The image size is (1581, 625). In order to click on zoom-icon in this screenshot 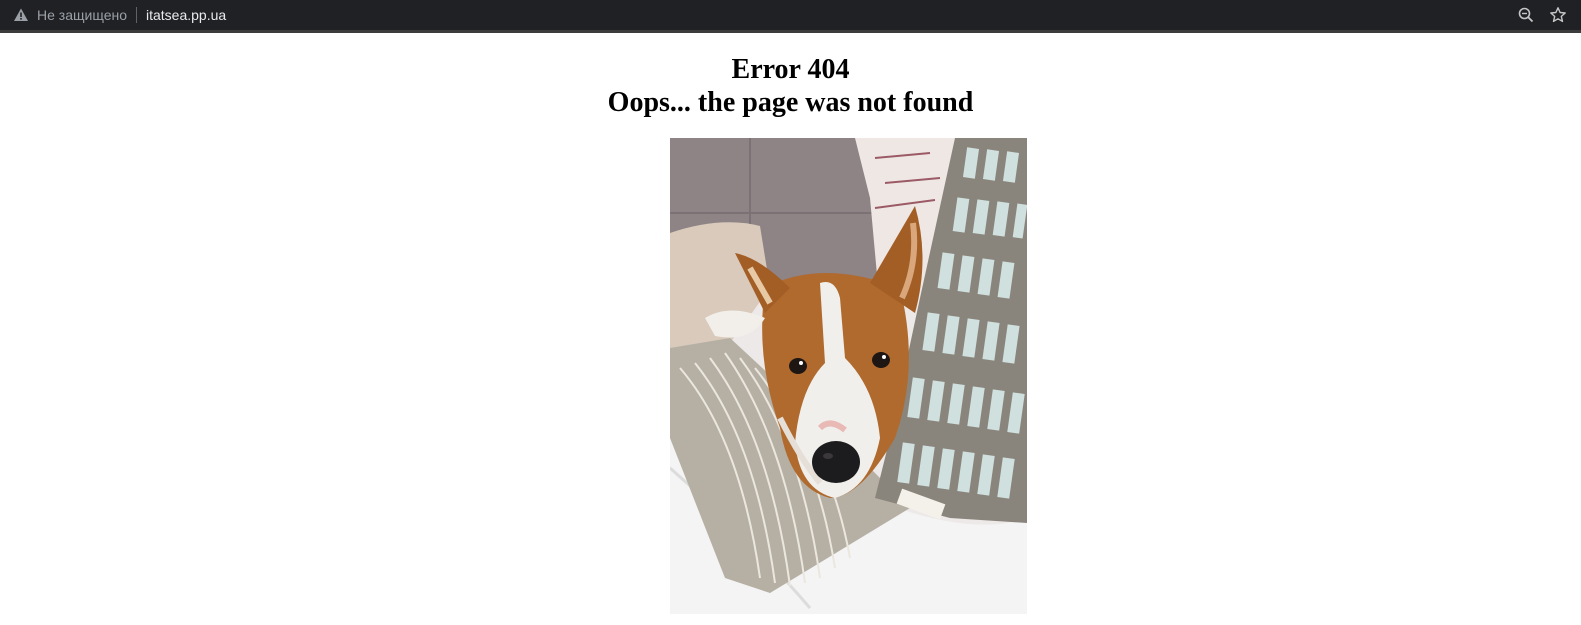, I will do `click(1526, 15)`.